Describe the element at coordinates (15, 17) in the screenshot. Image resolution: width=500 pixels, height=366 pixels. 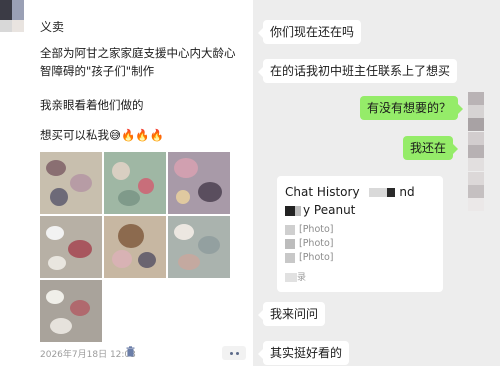
I see `avatar` at that location.